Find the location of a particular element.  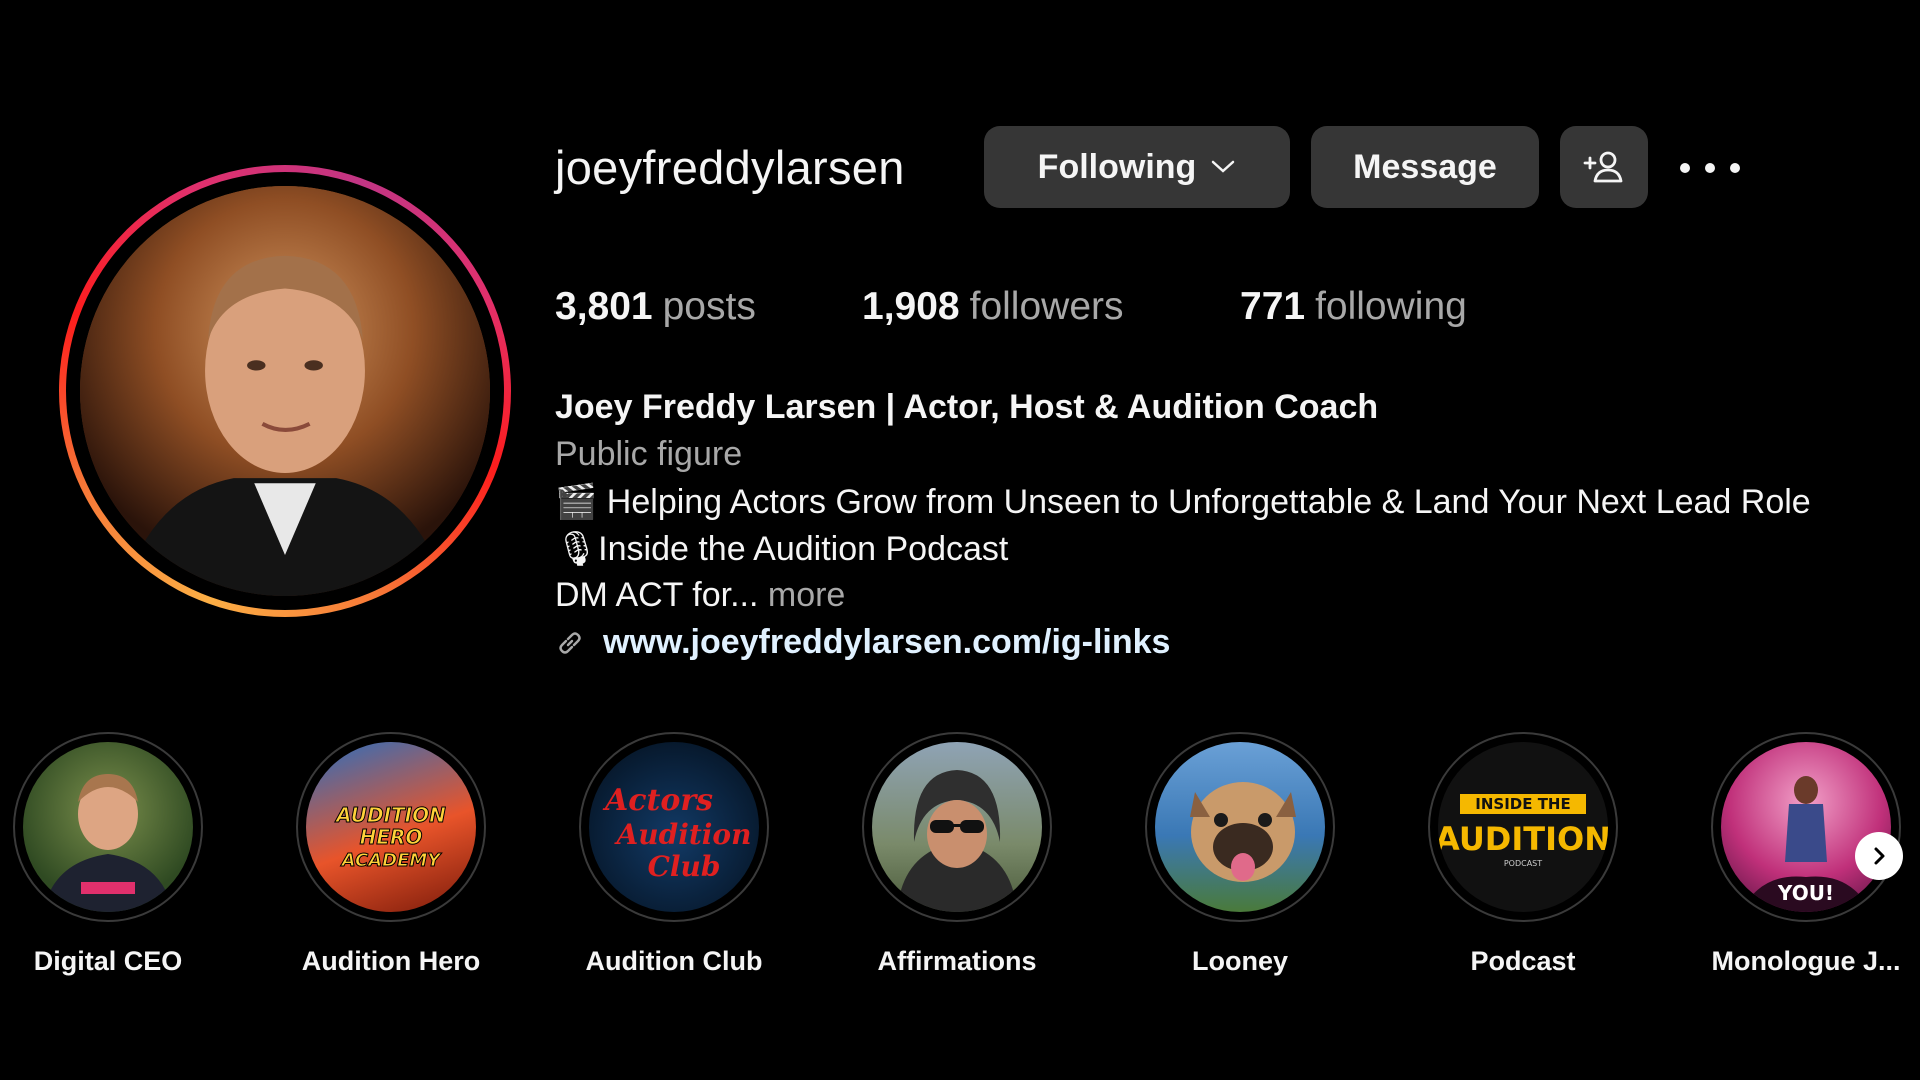

highlight-ring: Actors Audition Club is located at coordinates (674, 827).